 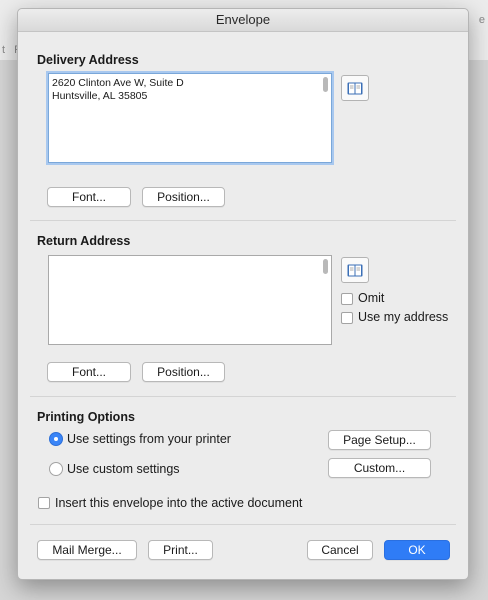 What do you see at coordinates (84, 241) in the screenshot?
I see `return-address-heading: Return Address` at bounding box center [84, 241].